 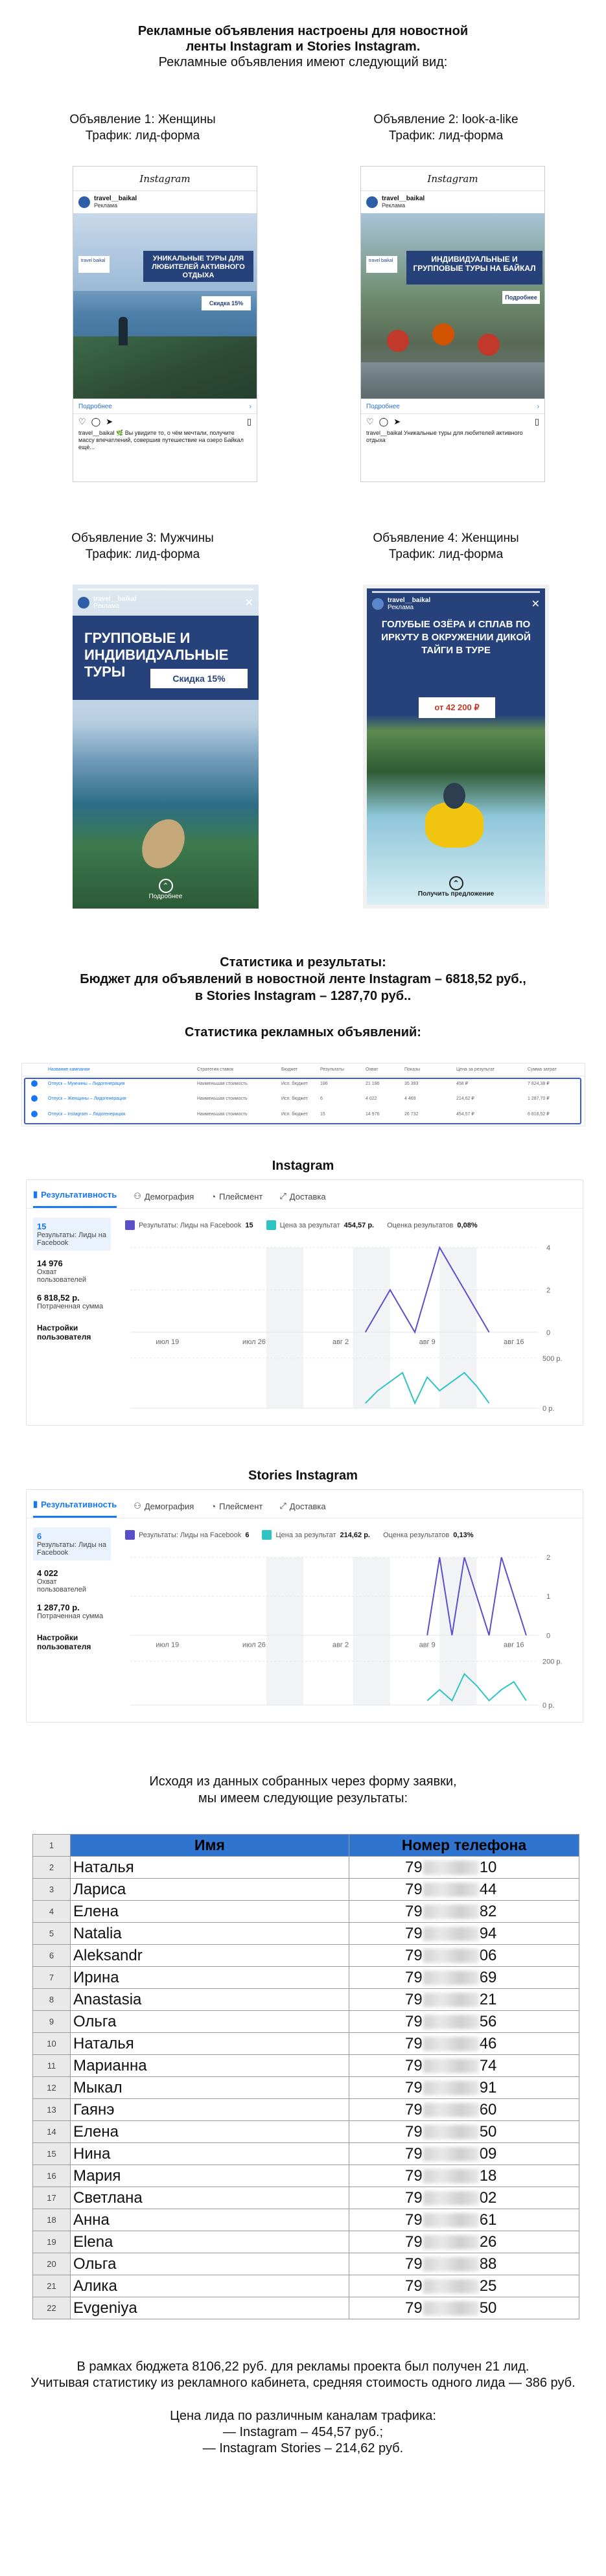 I want to click on story-progress, so click(x=165, y=589).